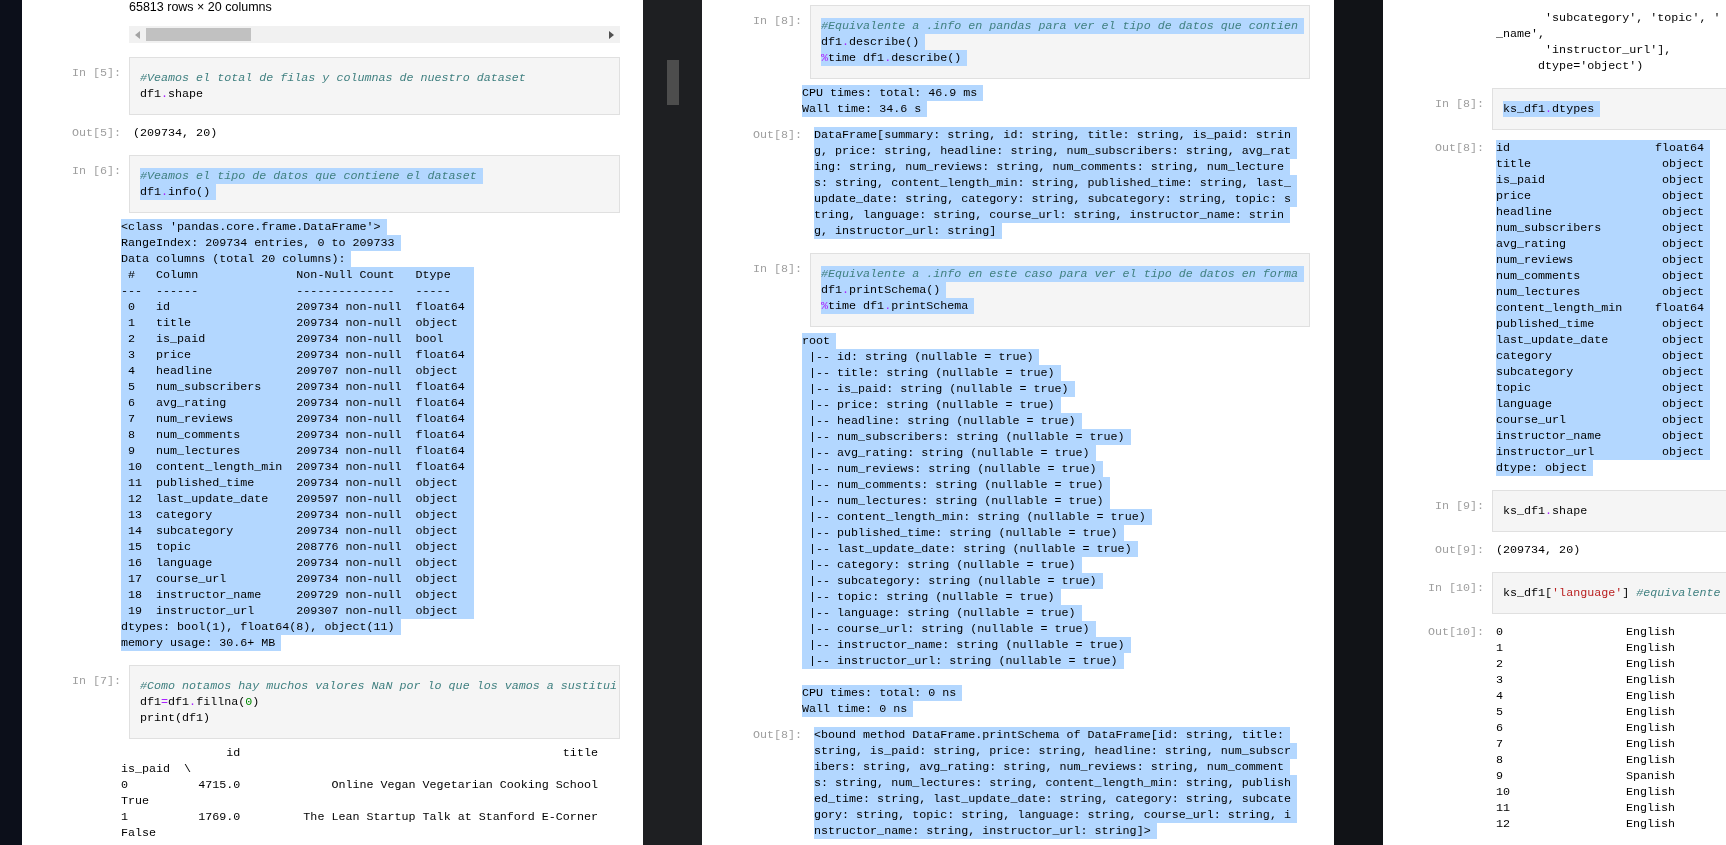 Image resolution: width=1726 pixels, height=845 pixels. Describe the element at coordinates (374, 702) in the screenshot. I see `code-cell: #Como notamos hay muchos valores NaN por lo que los vamos a sustitui df1=df1.fillna(0) print(df1)` at that location.